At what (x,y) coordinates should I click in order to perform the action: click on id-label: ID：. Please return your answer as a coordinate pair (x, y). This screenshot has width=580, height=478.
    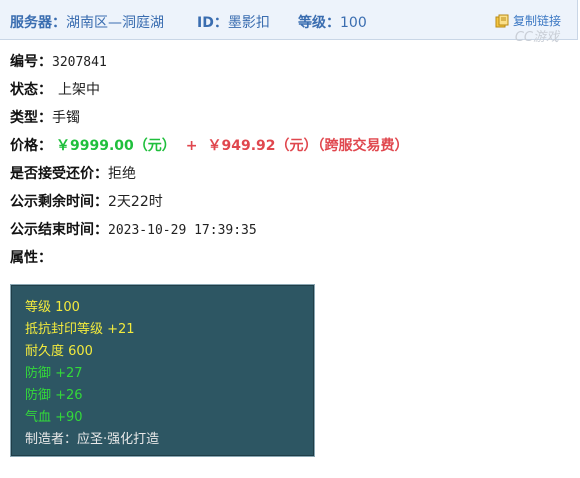
    Looking at the image, I should click on (212, 23).